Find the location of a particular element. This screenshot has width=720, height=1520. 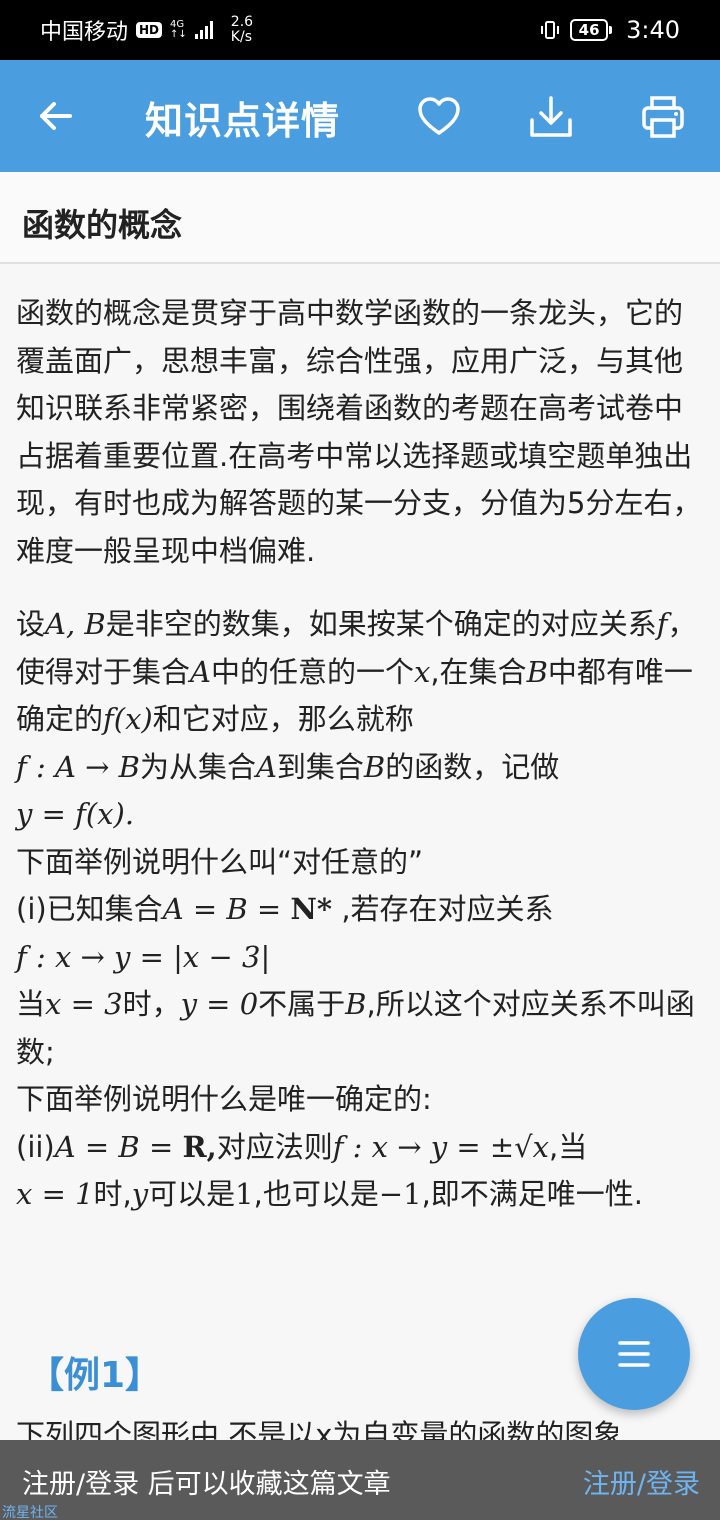

text: 可以是 is located at coordinates (192, 1194).